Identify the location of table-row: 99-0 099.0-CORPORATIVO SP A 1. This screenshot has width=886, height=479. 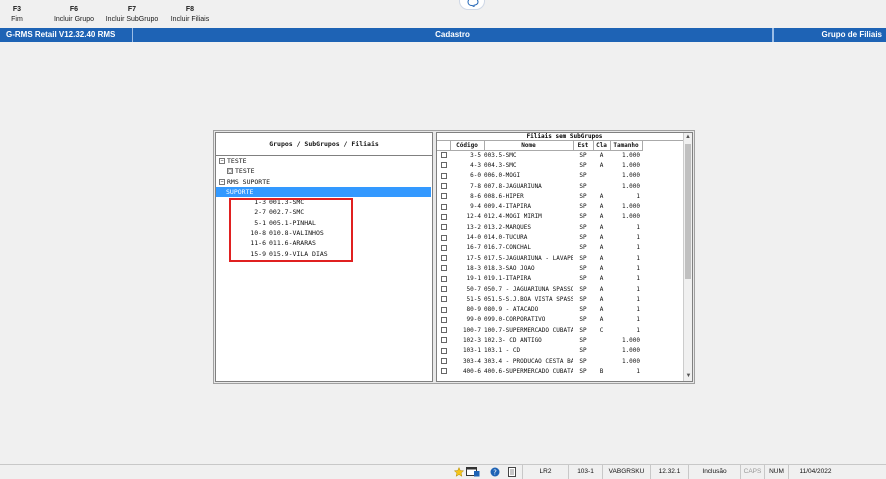
(539, 320).